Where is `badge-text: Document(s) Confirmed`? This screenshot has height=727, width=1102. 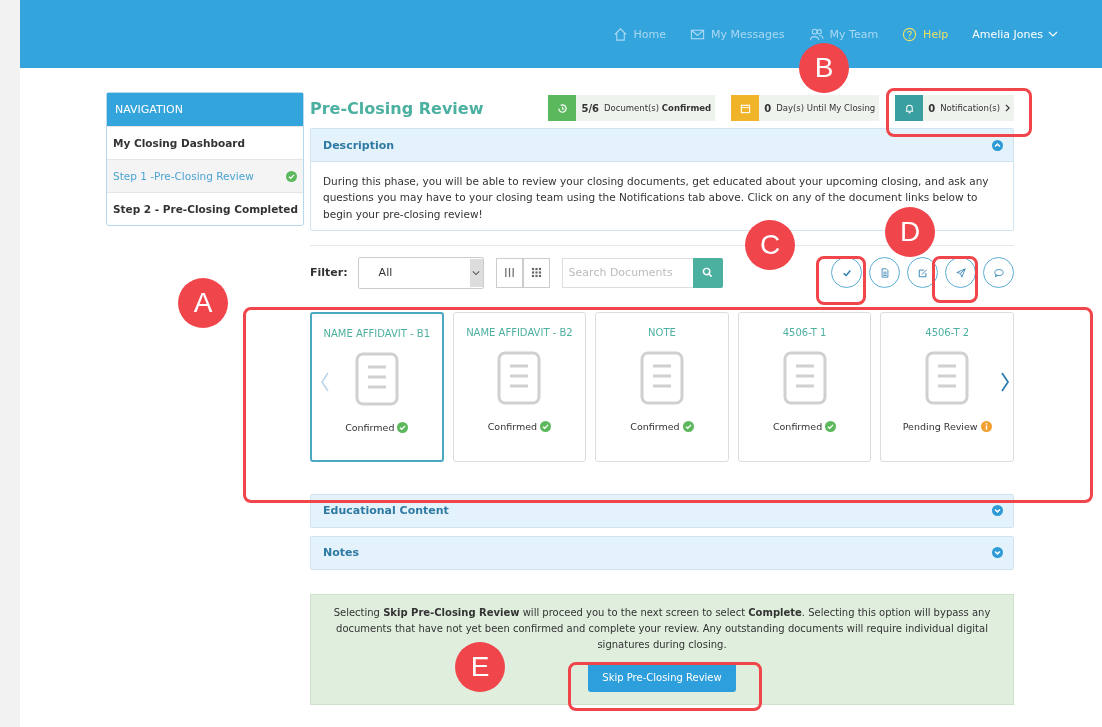 badge-text: Document(s) Confirmed is located at coordinates (658, 108).